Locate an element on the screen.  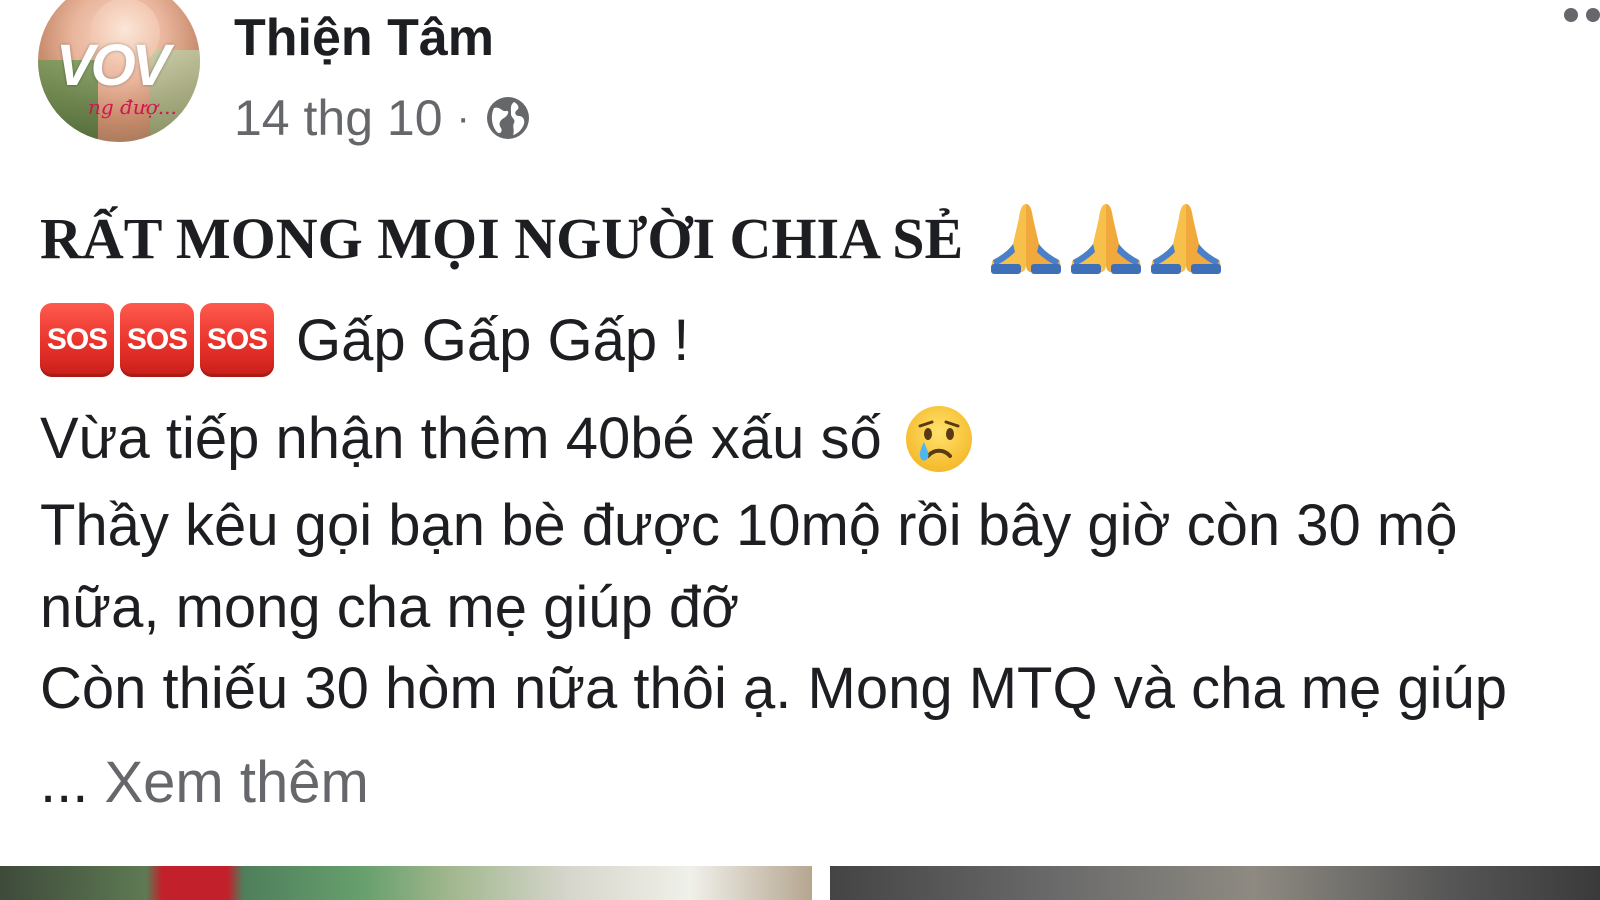
urgent-text: Gấp Gấp Gấp ! is located at coordinates (493, 340).